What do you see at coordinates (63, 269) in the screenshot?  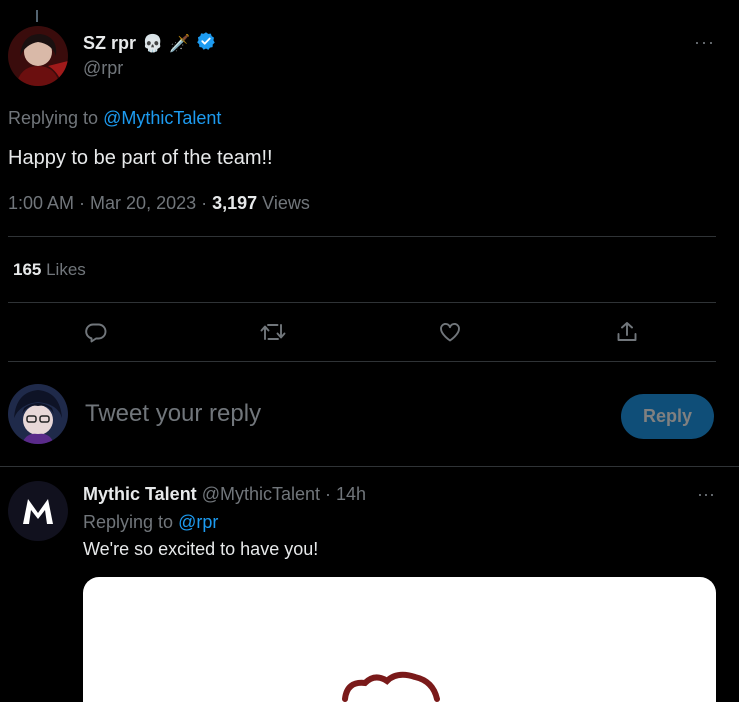 I see `likes-label: Likes` at bounding box center [63, 269].